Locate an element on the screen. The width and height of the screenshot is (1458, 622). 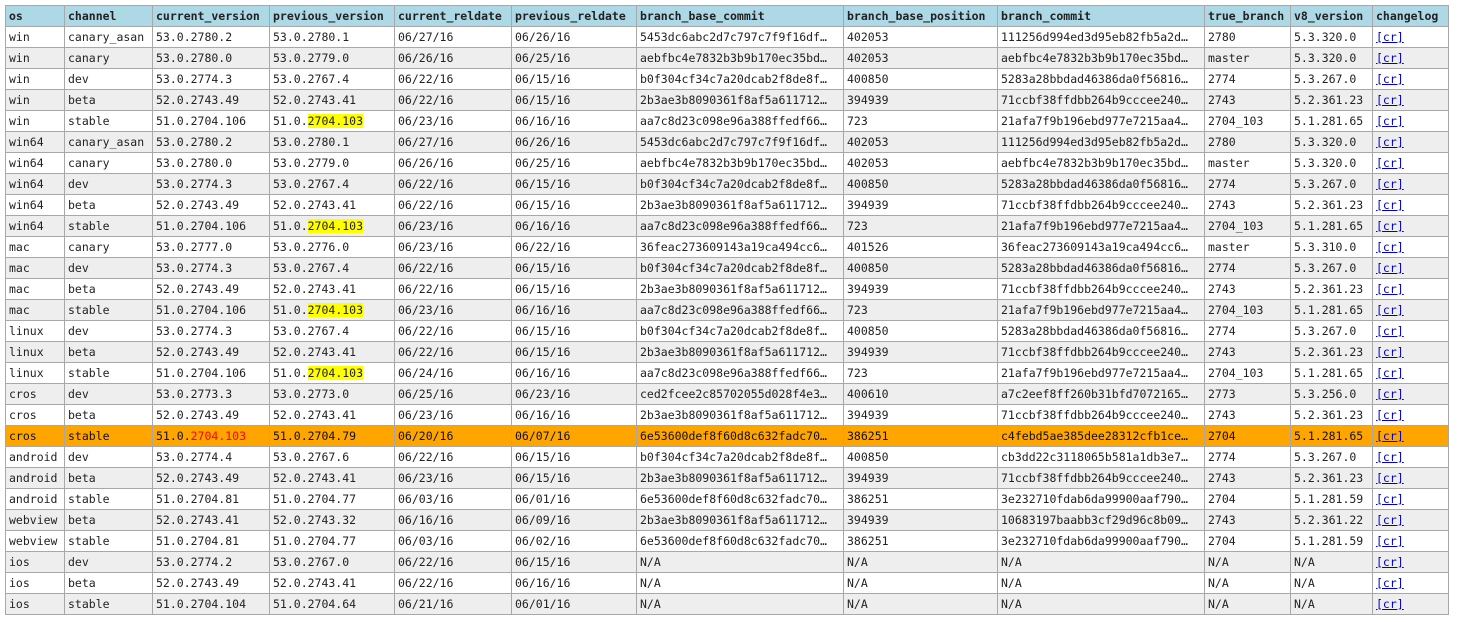
column-header-branch-commit: branch_commit is located at coordinates (1101, 16).